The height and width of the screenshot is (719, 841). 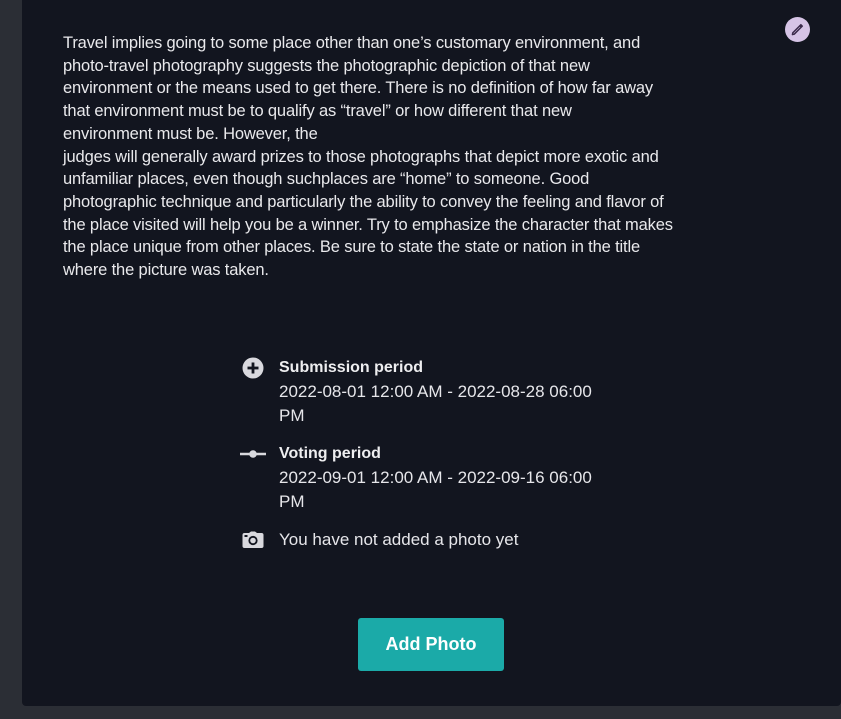 What do you see at coordinates (253, 368) in the screenshot?
I see `plus-circle-icon` at bounding box center [253, 368].